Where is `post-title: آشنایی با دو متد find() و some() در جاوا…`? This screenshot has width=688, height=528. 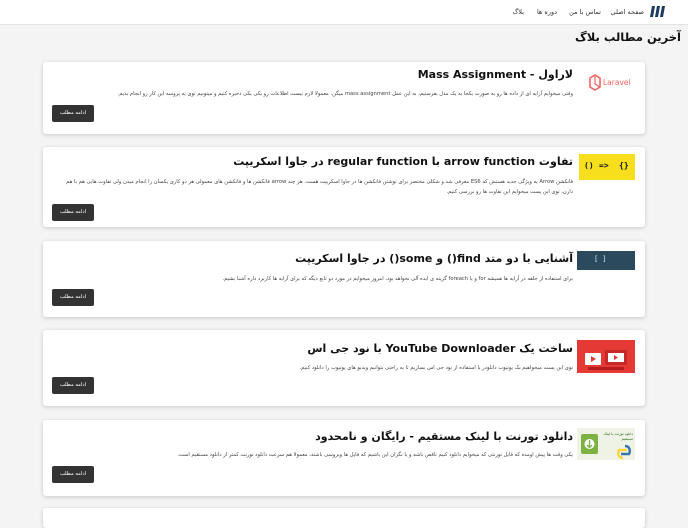 post-title: آشنایی با دو متد find() و some() در جاوا… is located at coordinates (434, 258).